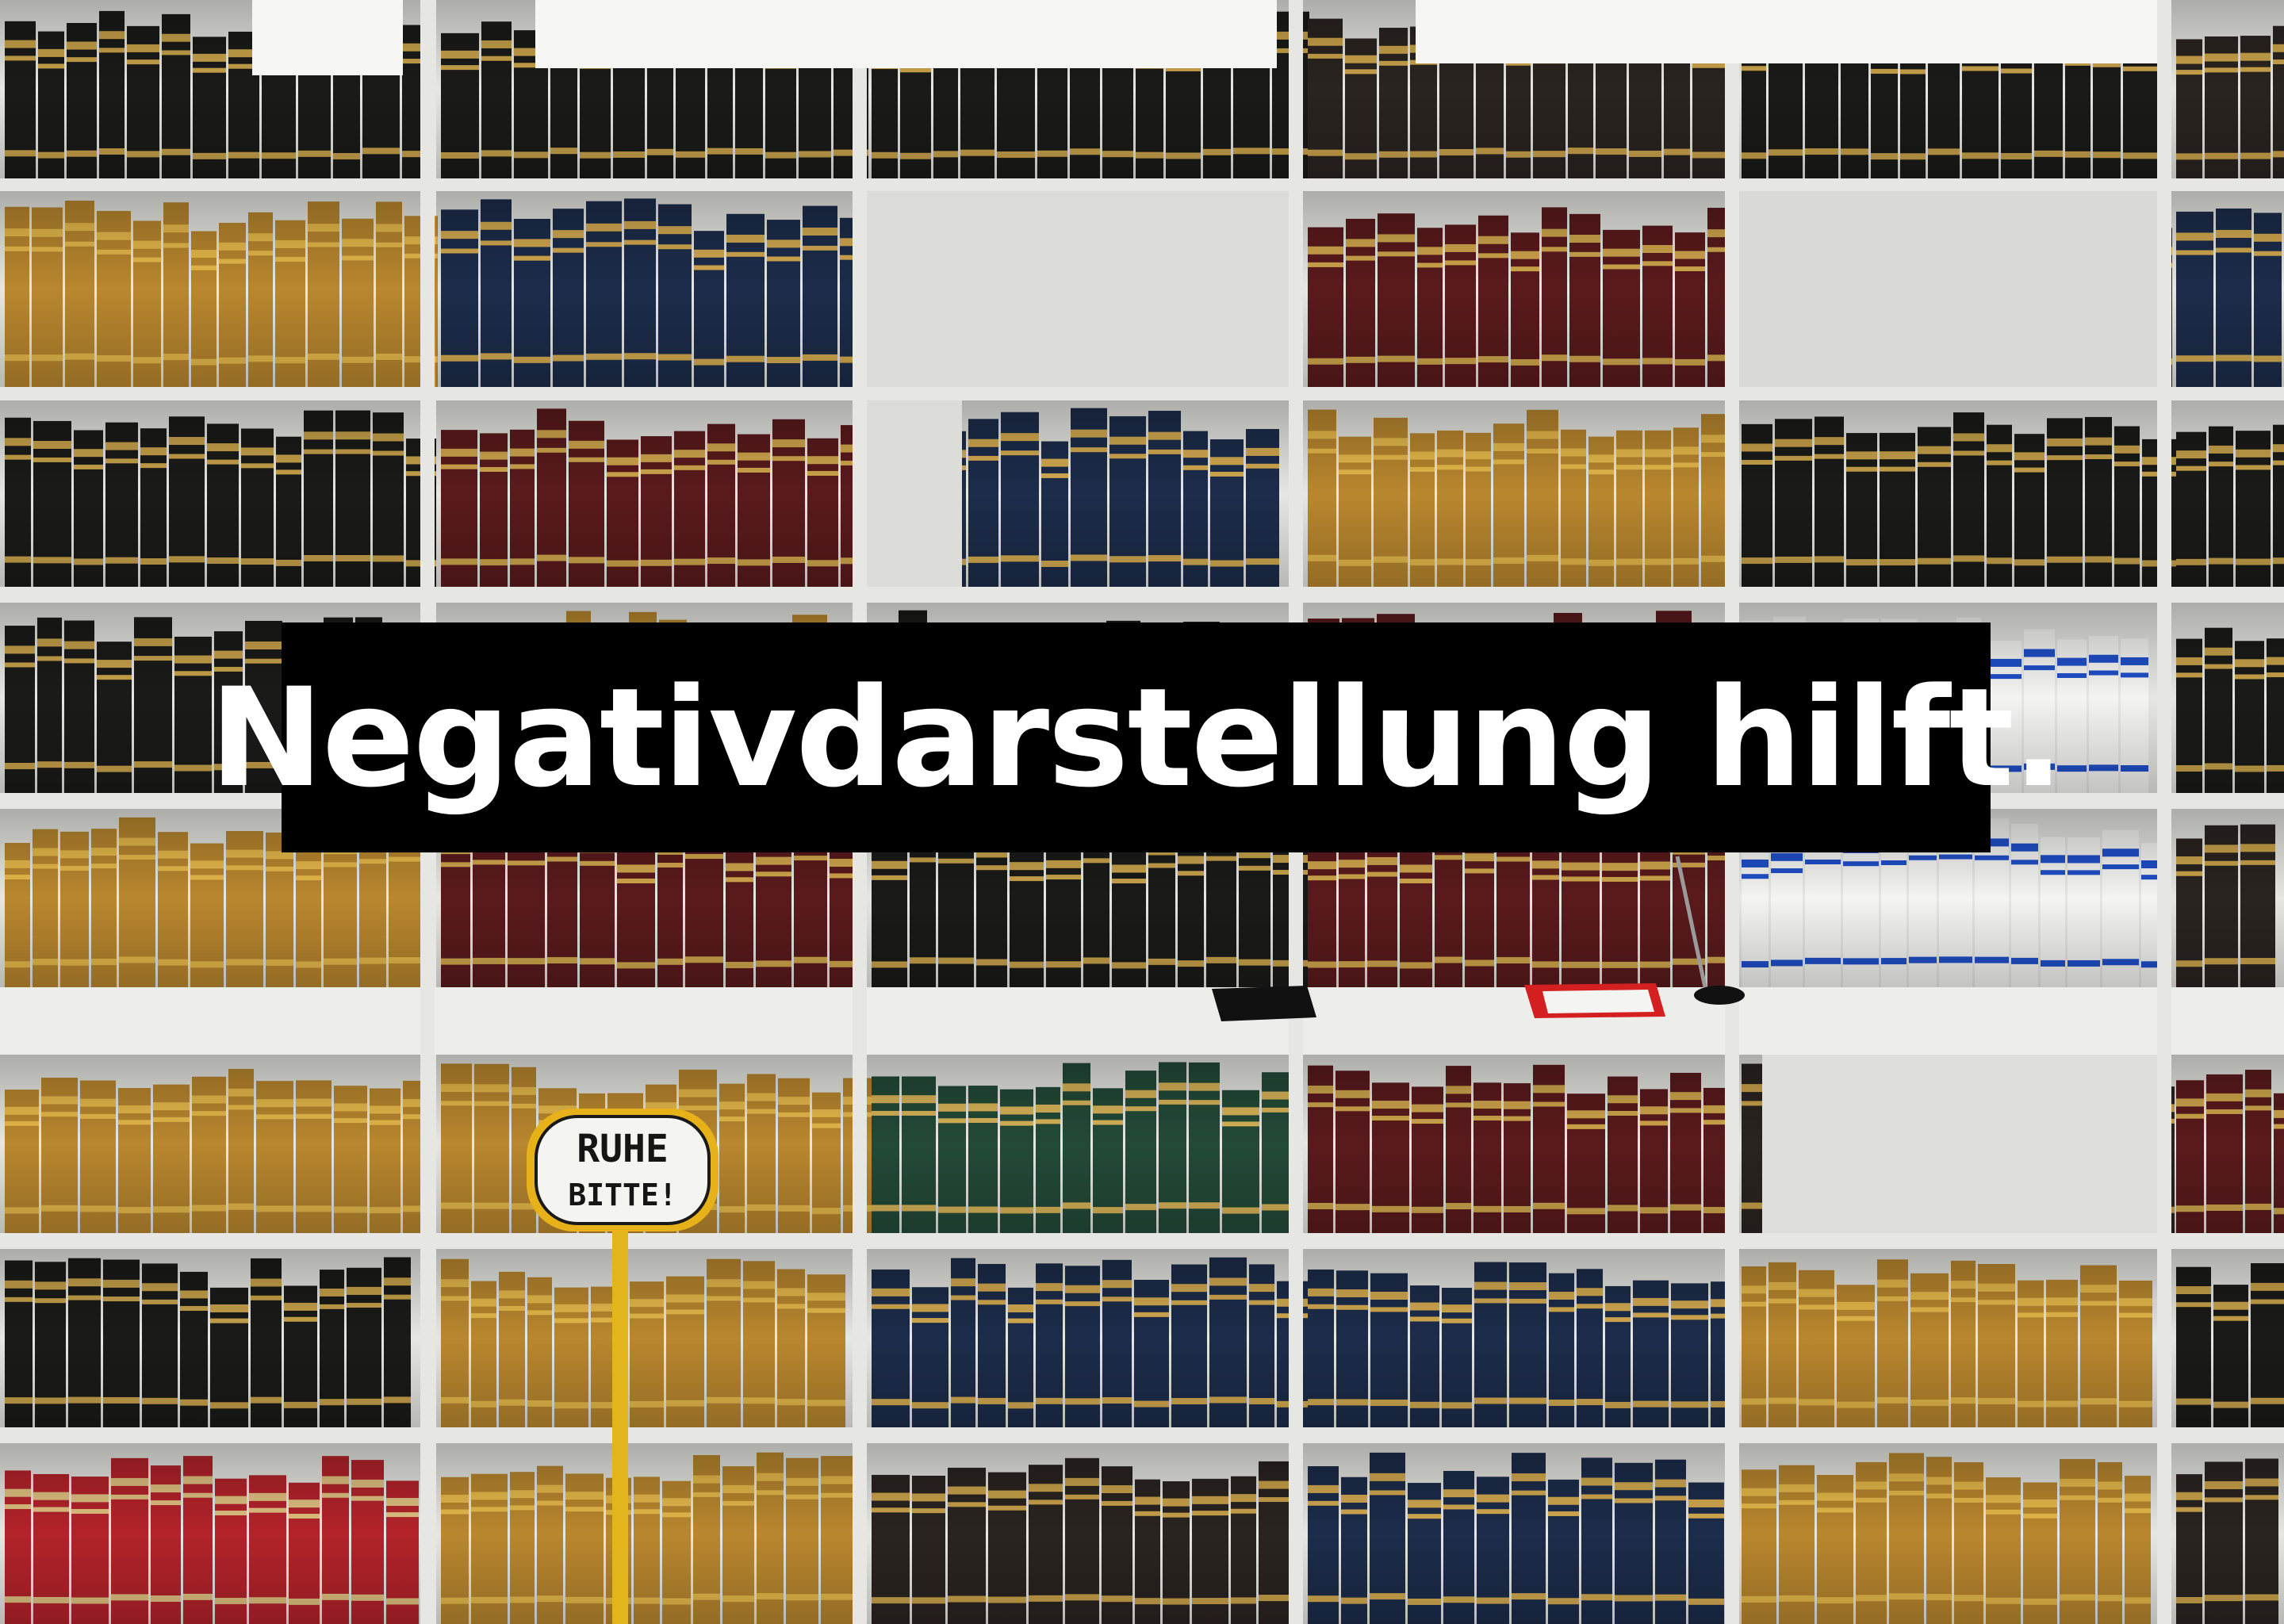  I want to click on quiet-sign-line2: BITTE!, so click(622, 1195).